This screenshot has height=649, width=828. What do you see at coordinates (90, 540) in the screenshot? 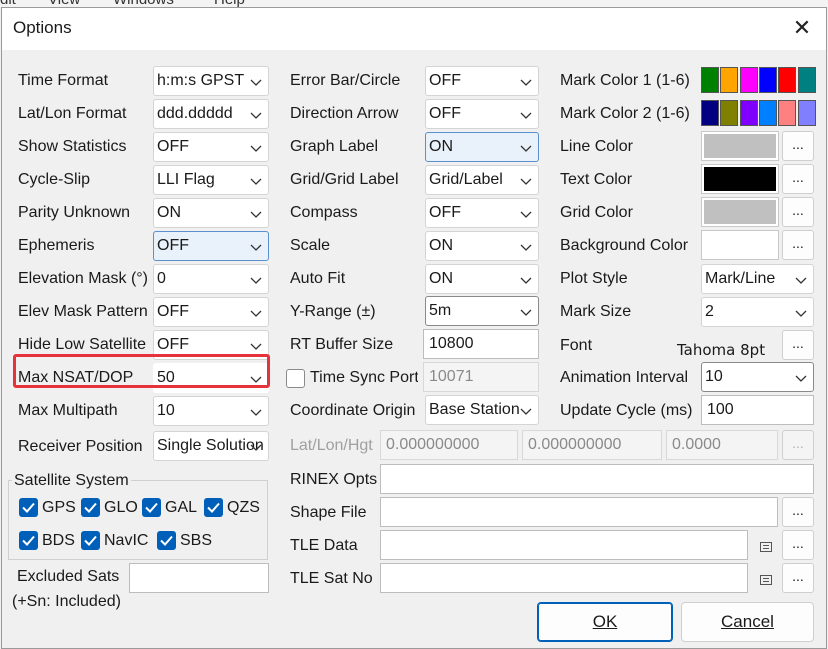
I see `checkbox-navic` at bounding box center [90, 540].